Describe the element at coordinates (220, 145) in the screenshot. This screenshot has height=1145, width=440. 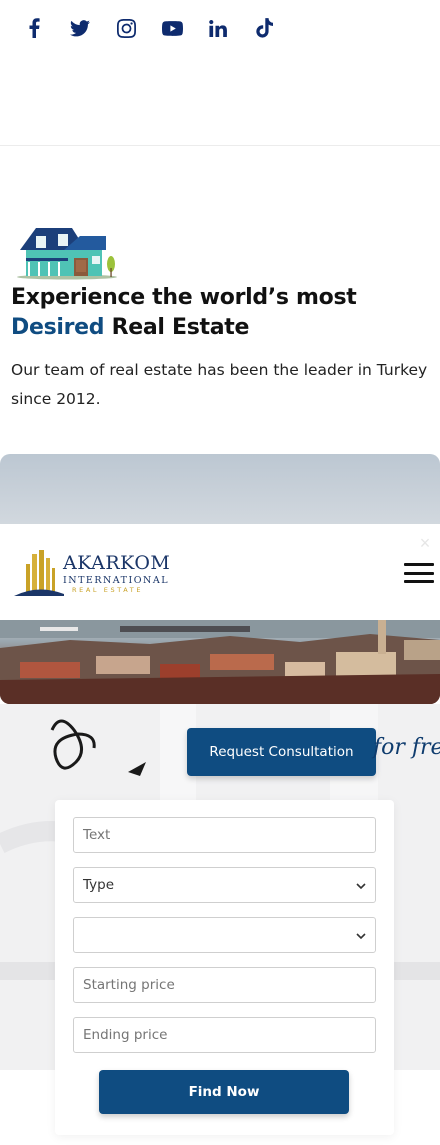
I see `top-divider` at that location.